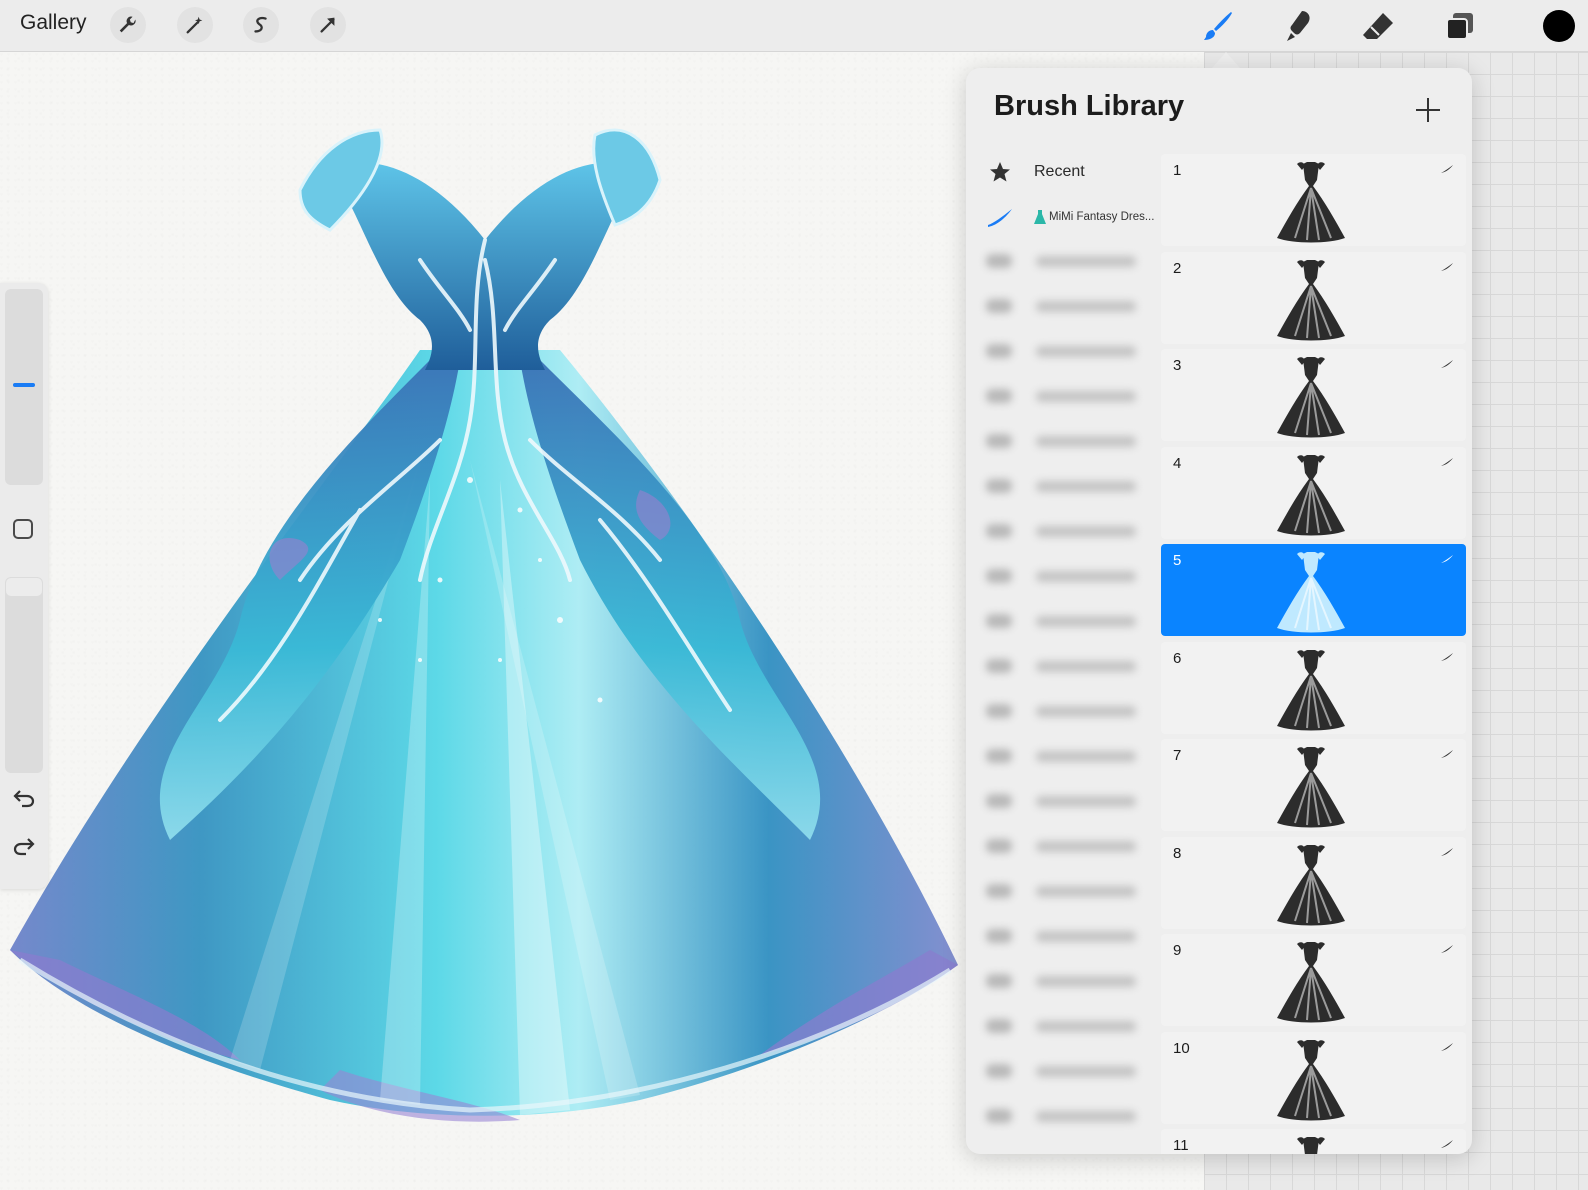 The image size is (1588, 1190). I want to click on dress-emoji-icon, so click(1040, 219).